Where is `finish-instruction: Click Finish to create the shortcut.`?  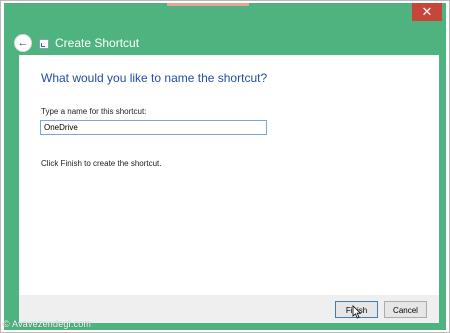 finish-instruction: Click Finish to create the shortcut. is located at coordinates (101, 163).